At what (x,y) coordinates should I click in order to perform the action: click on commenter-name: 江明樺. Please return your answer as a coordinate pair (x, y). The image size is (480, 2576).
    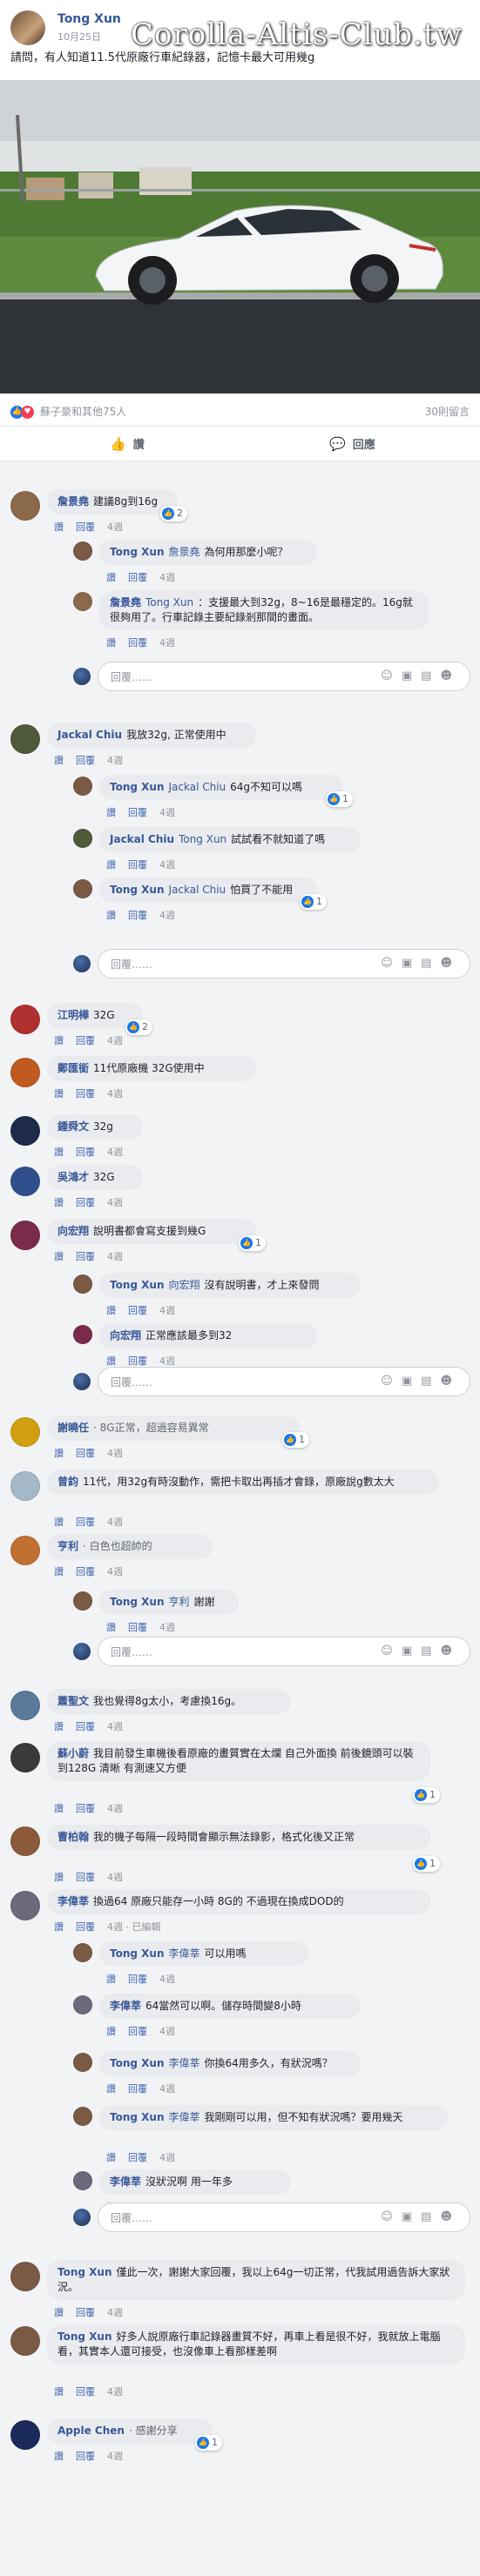
    Looking at the image, I should click on (73, 1015).